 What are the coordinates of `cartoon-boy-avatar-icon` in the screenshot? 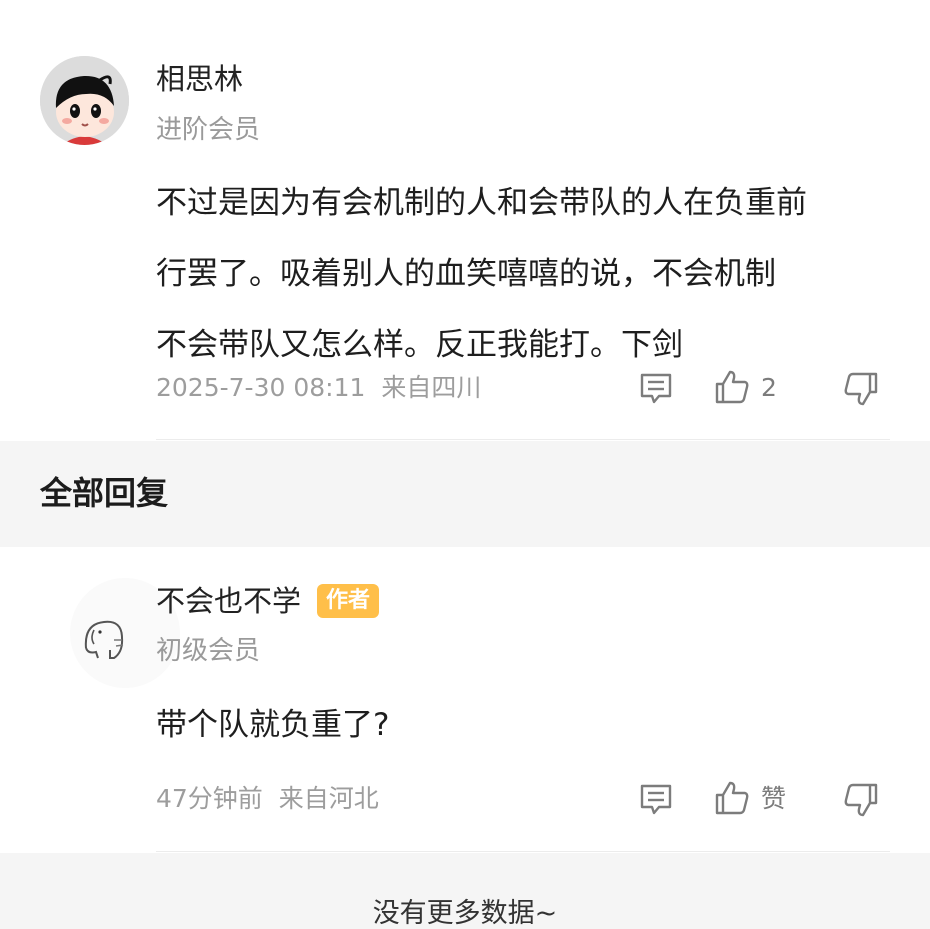 It's located at (84, 100).